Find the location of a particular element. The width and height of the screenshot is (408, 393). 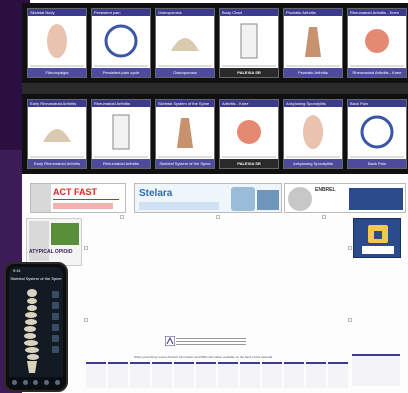

poster-title: Rheumatoid Arthritis - Knee is located at coordinates (377, 12).